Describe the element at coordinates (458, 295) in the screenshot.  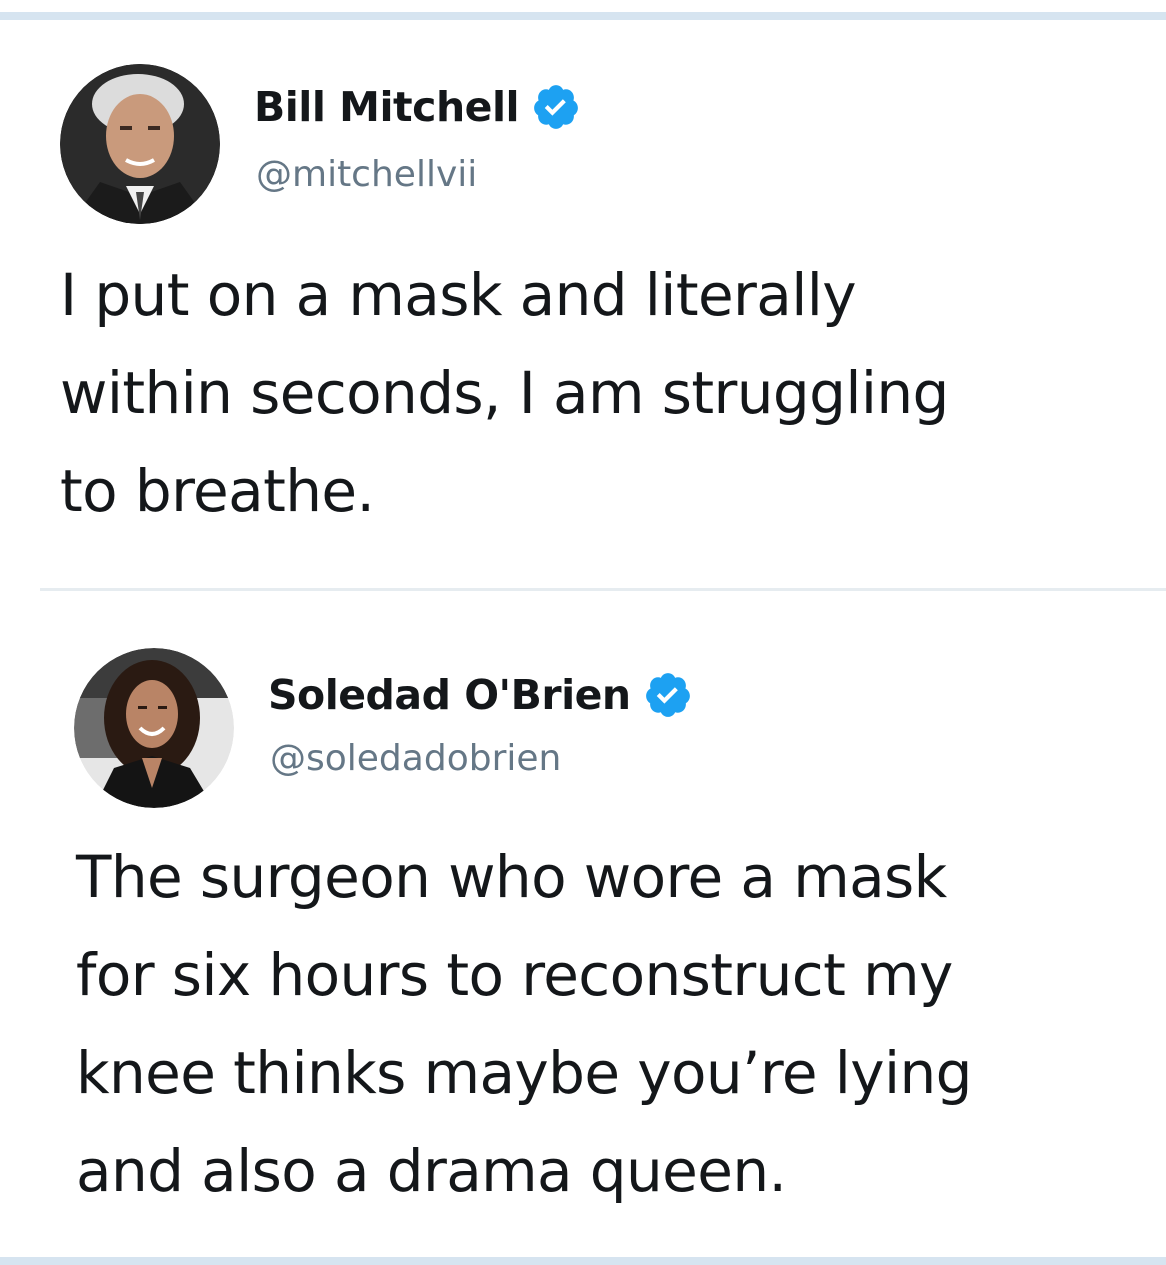
I see `tweet-text-line: I put on a mask and literally` at that location.